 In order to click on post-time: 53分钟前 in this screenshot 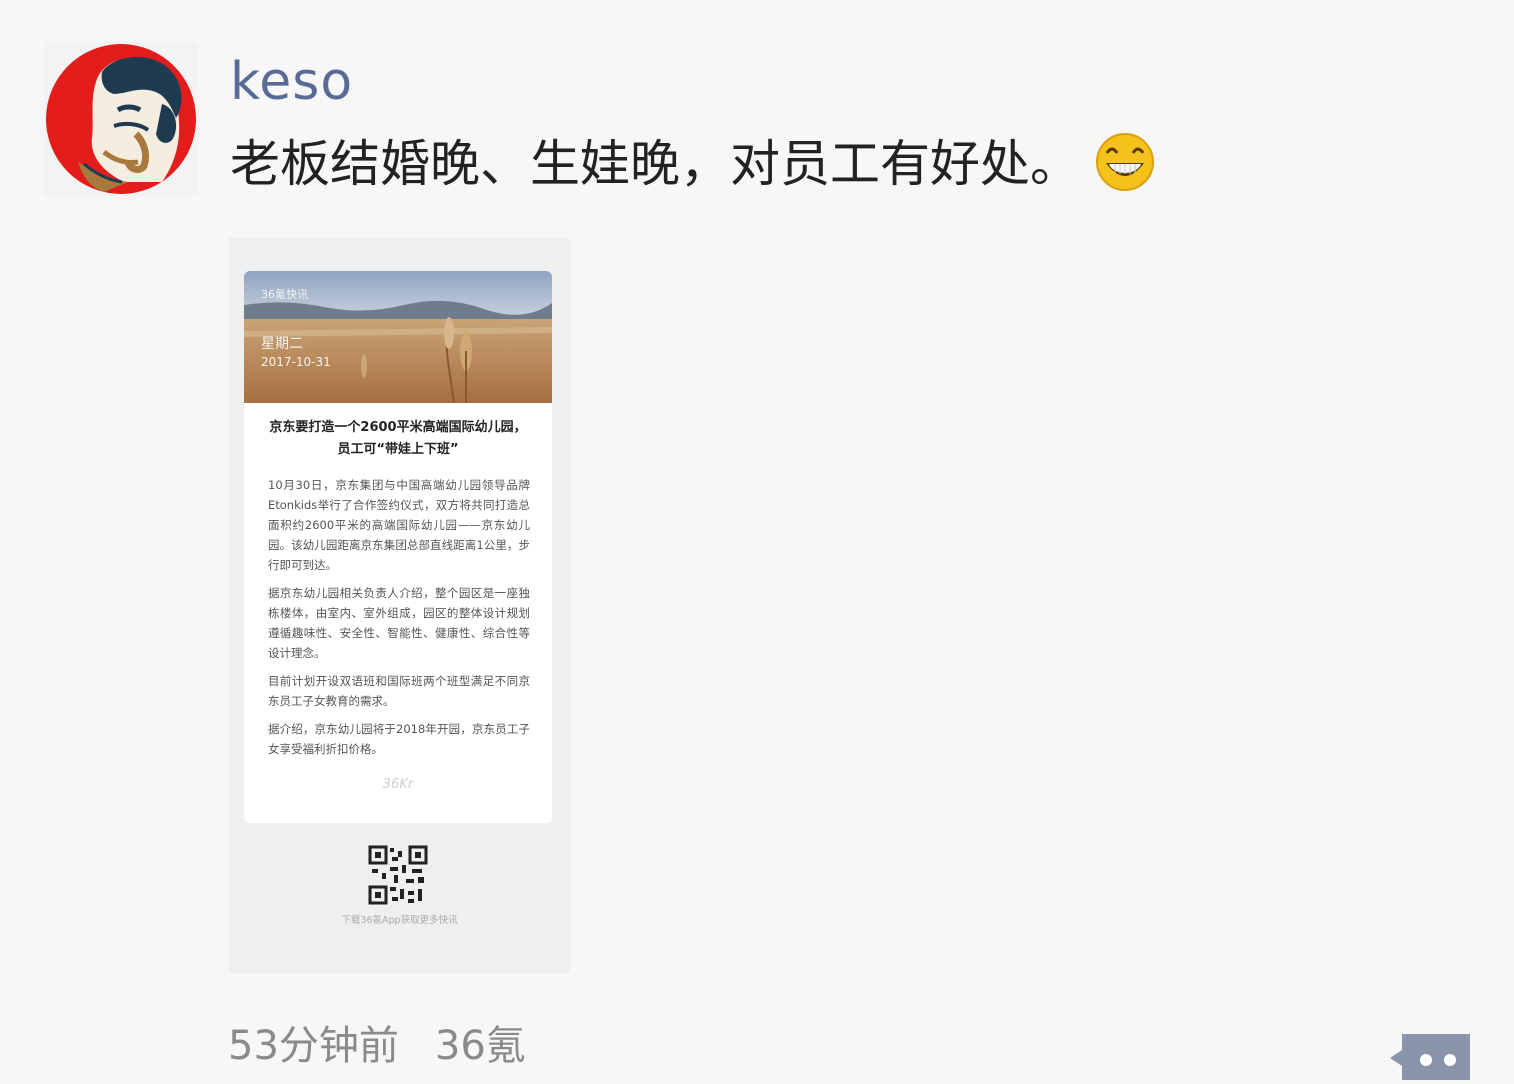, I will do `click(313, 1046)`.